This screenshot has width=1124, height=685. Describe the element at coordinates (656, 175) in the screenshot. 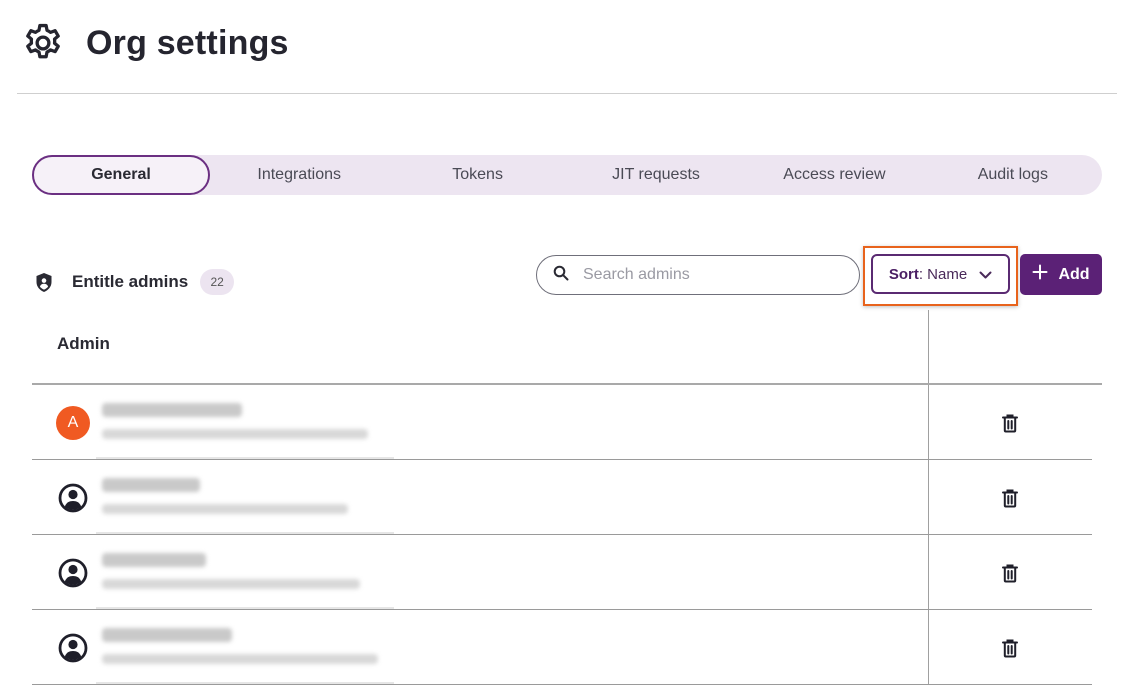

I see `tab-jit-requests: JIT requests` at that location.